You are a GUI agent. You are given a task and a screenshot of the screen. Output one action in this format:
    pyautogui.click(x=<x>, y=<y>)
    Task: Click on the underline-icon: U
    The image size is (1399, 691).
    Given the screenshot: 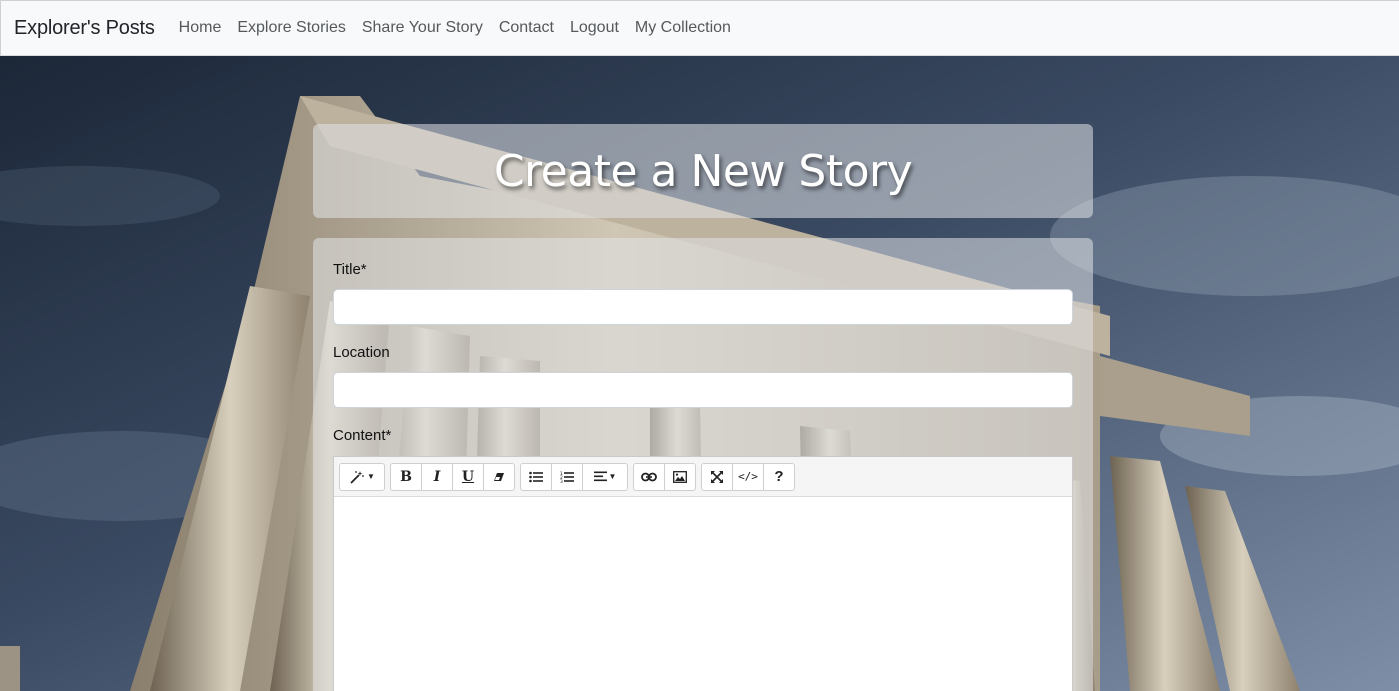 What is the action you would take?
    pyautogui.click(x=468, y=476)
    